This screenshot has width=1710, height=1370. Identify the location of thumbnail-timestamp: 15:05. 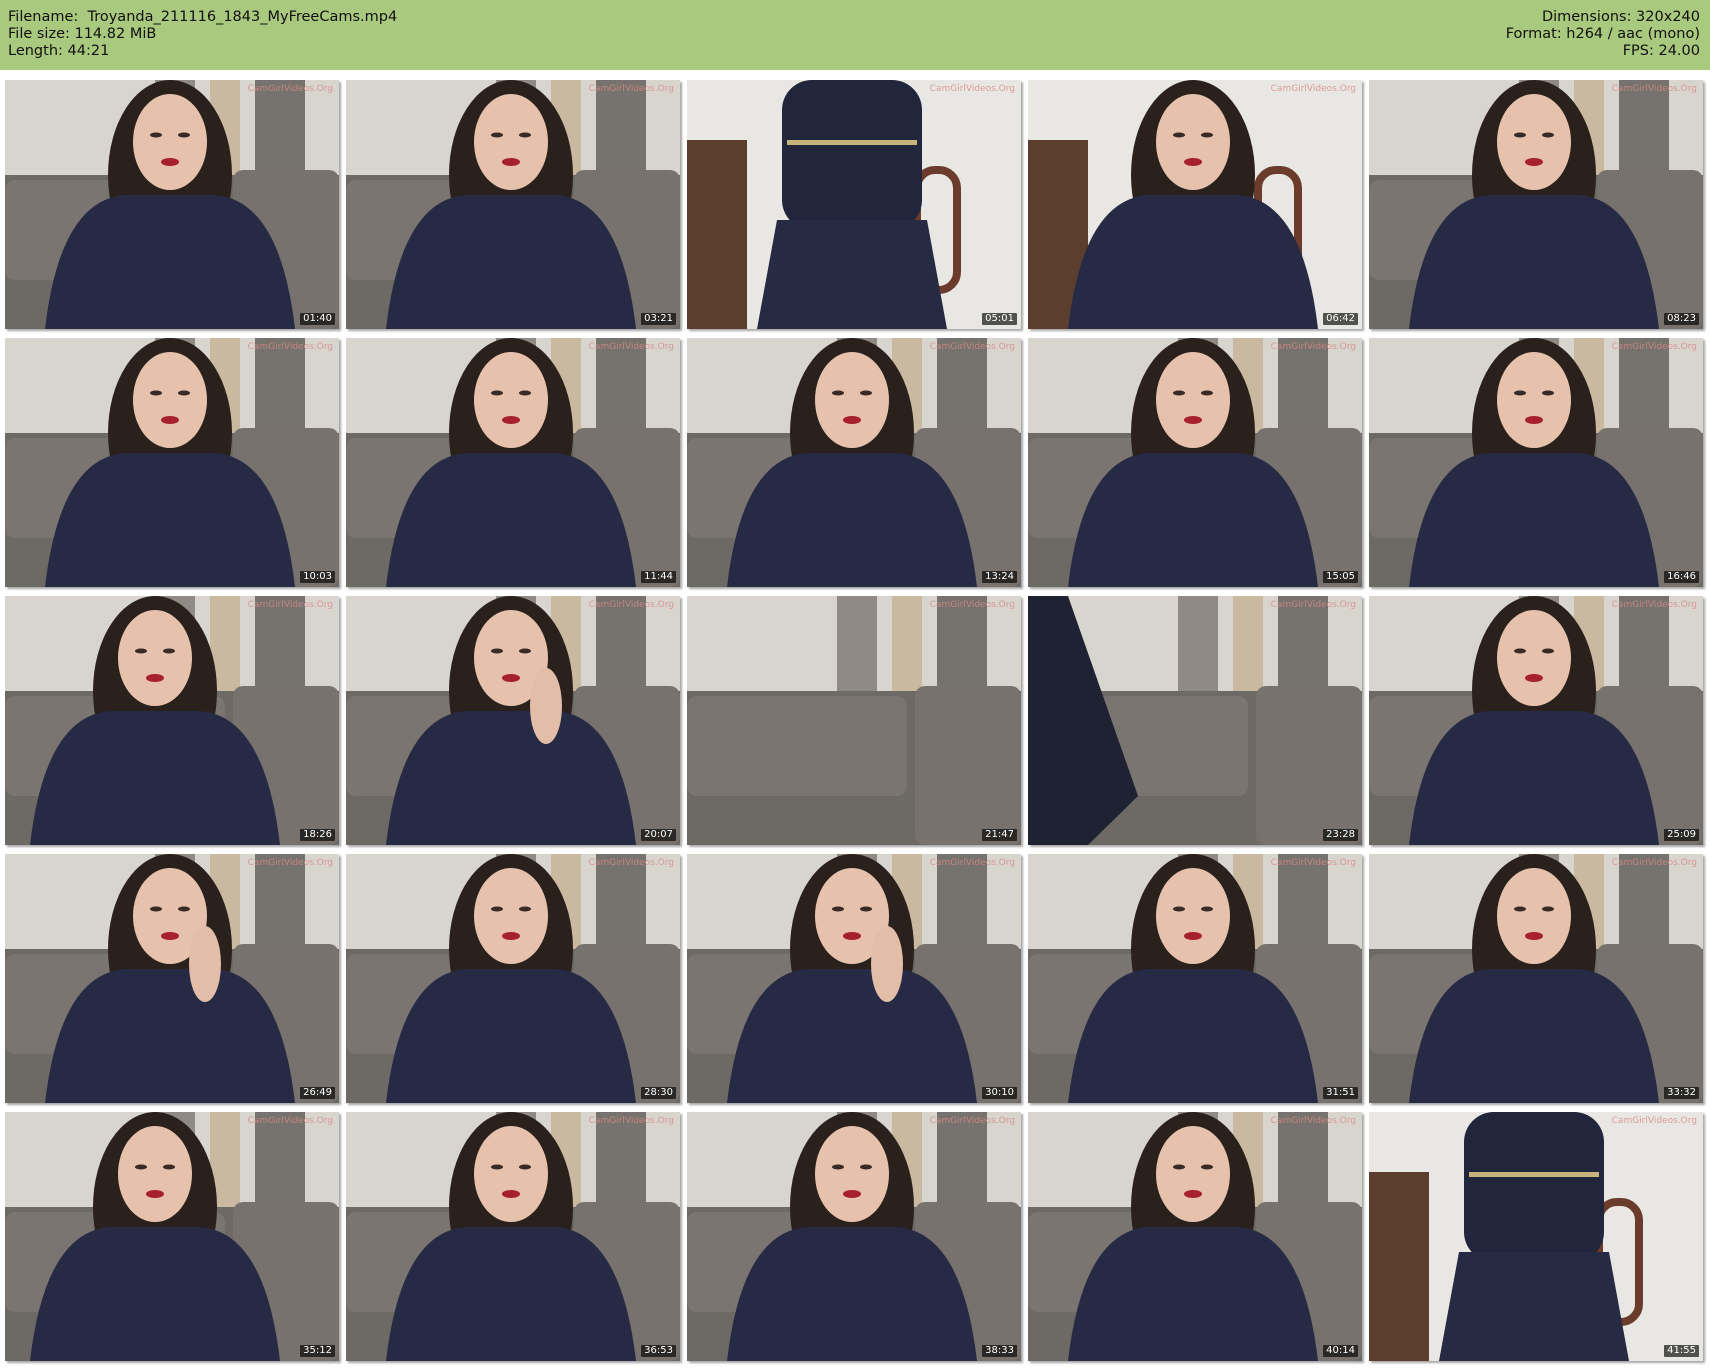
(1340, 577).